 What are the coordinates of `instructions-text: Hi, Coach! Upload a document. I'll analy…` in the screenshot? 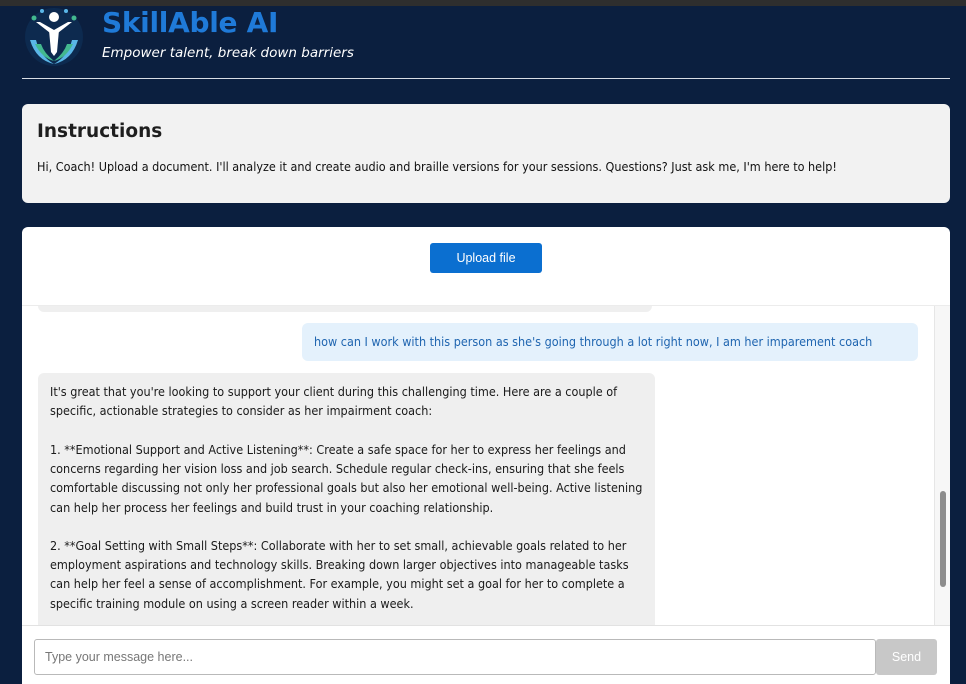 It's located at (437, 166).